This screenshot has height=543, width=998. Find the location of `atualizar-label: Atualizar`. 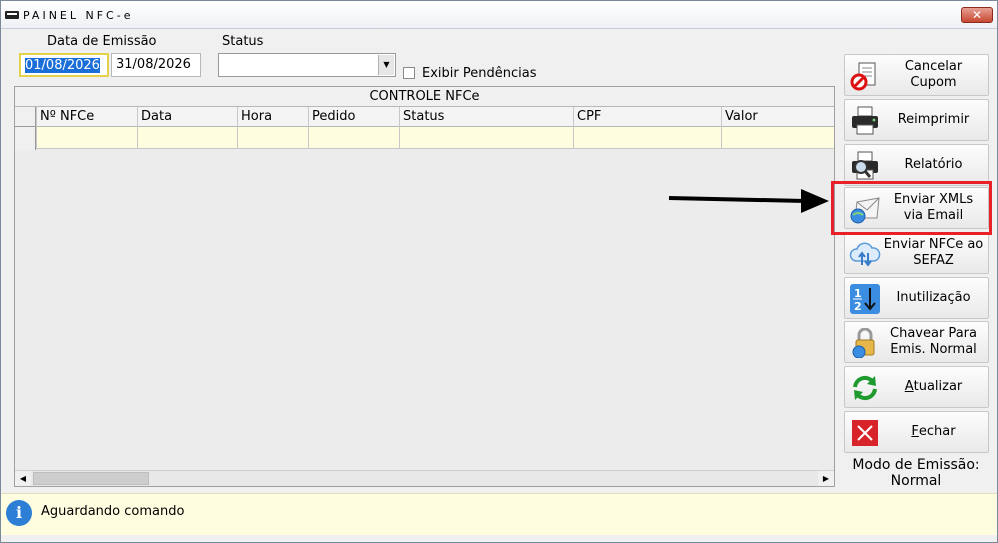

atualizar-label: Atualizar is located at coordinates (933, 386).